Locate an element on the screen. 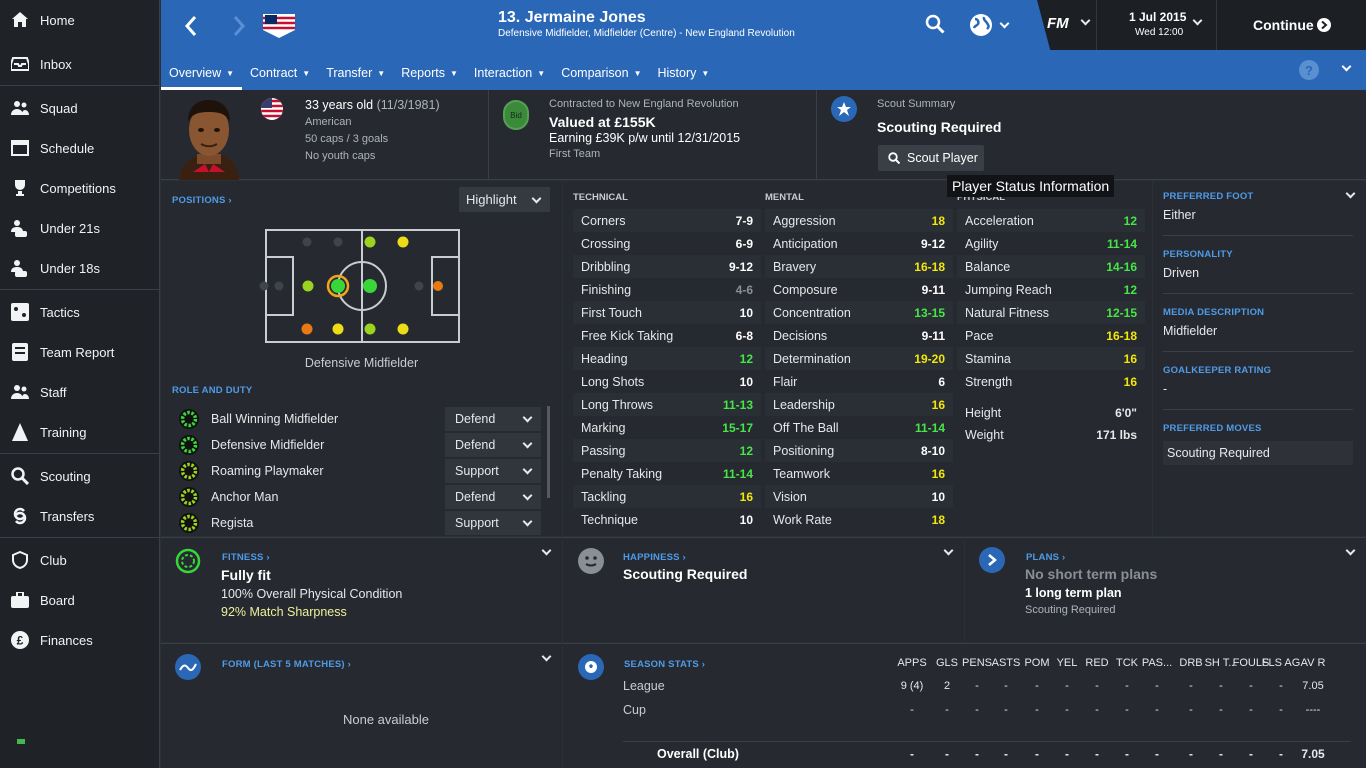 This screenshot has height=768, width=1366. scout-player-button: Scout Player is located at coordinates (931, 158).